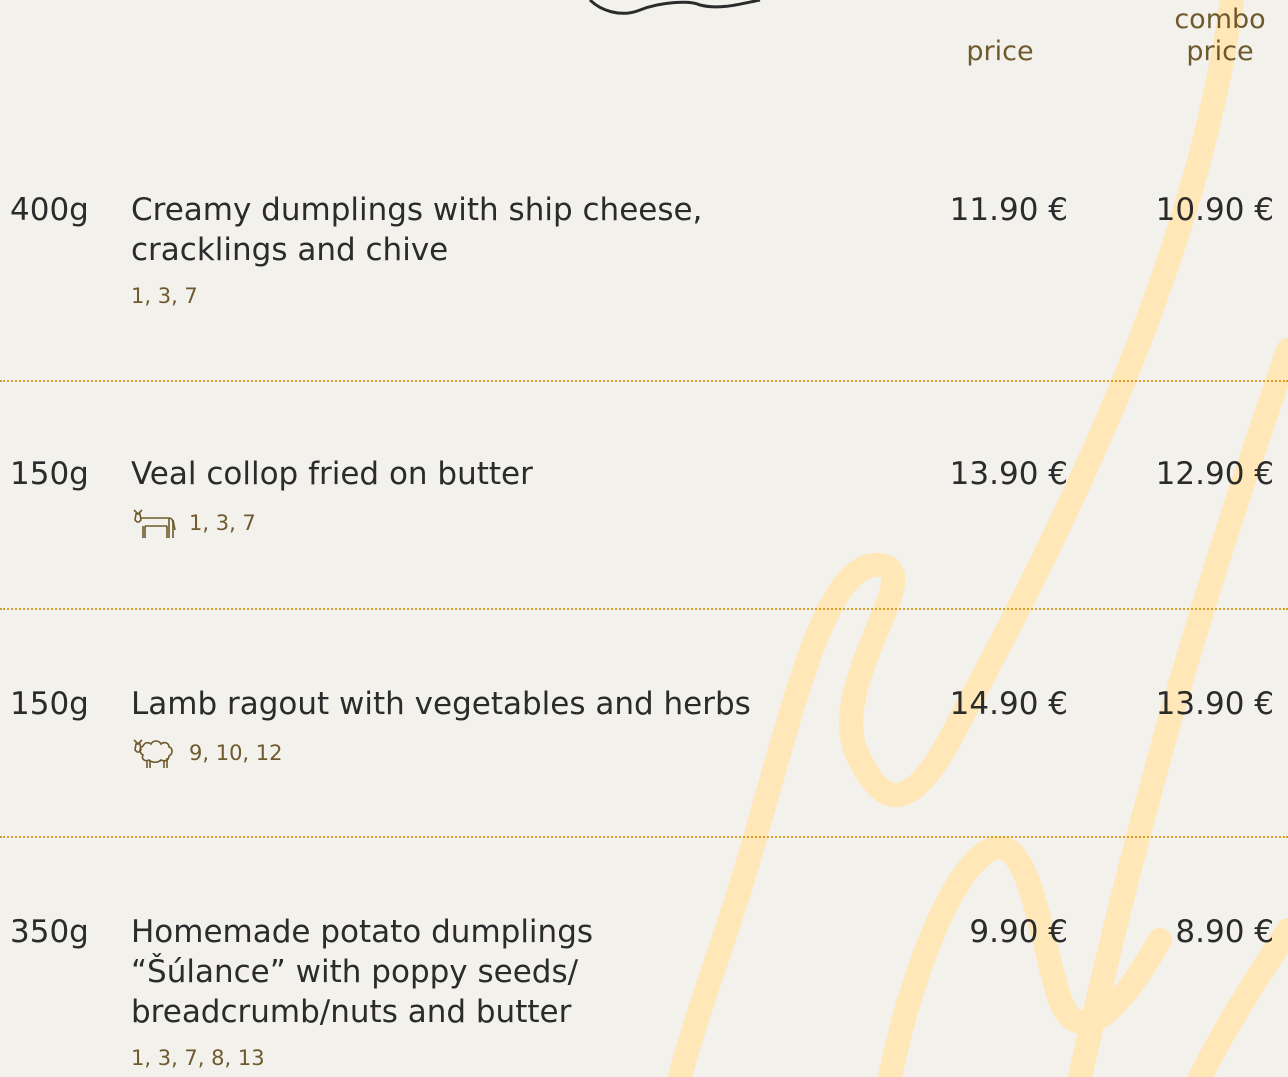 The image size is (1288, 1077). What do you see at coordinates (1224, 932) in the screenshot?
I see `item-combo-price: 8.90 €` at bounding box center [1224, 932].